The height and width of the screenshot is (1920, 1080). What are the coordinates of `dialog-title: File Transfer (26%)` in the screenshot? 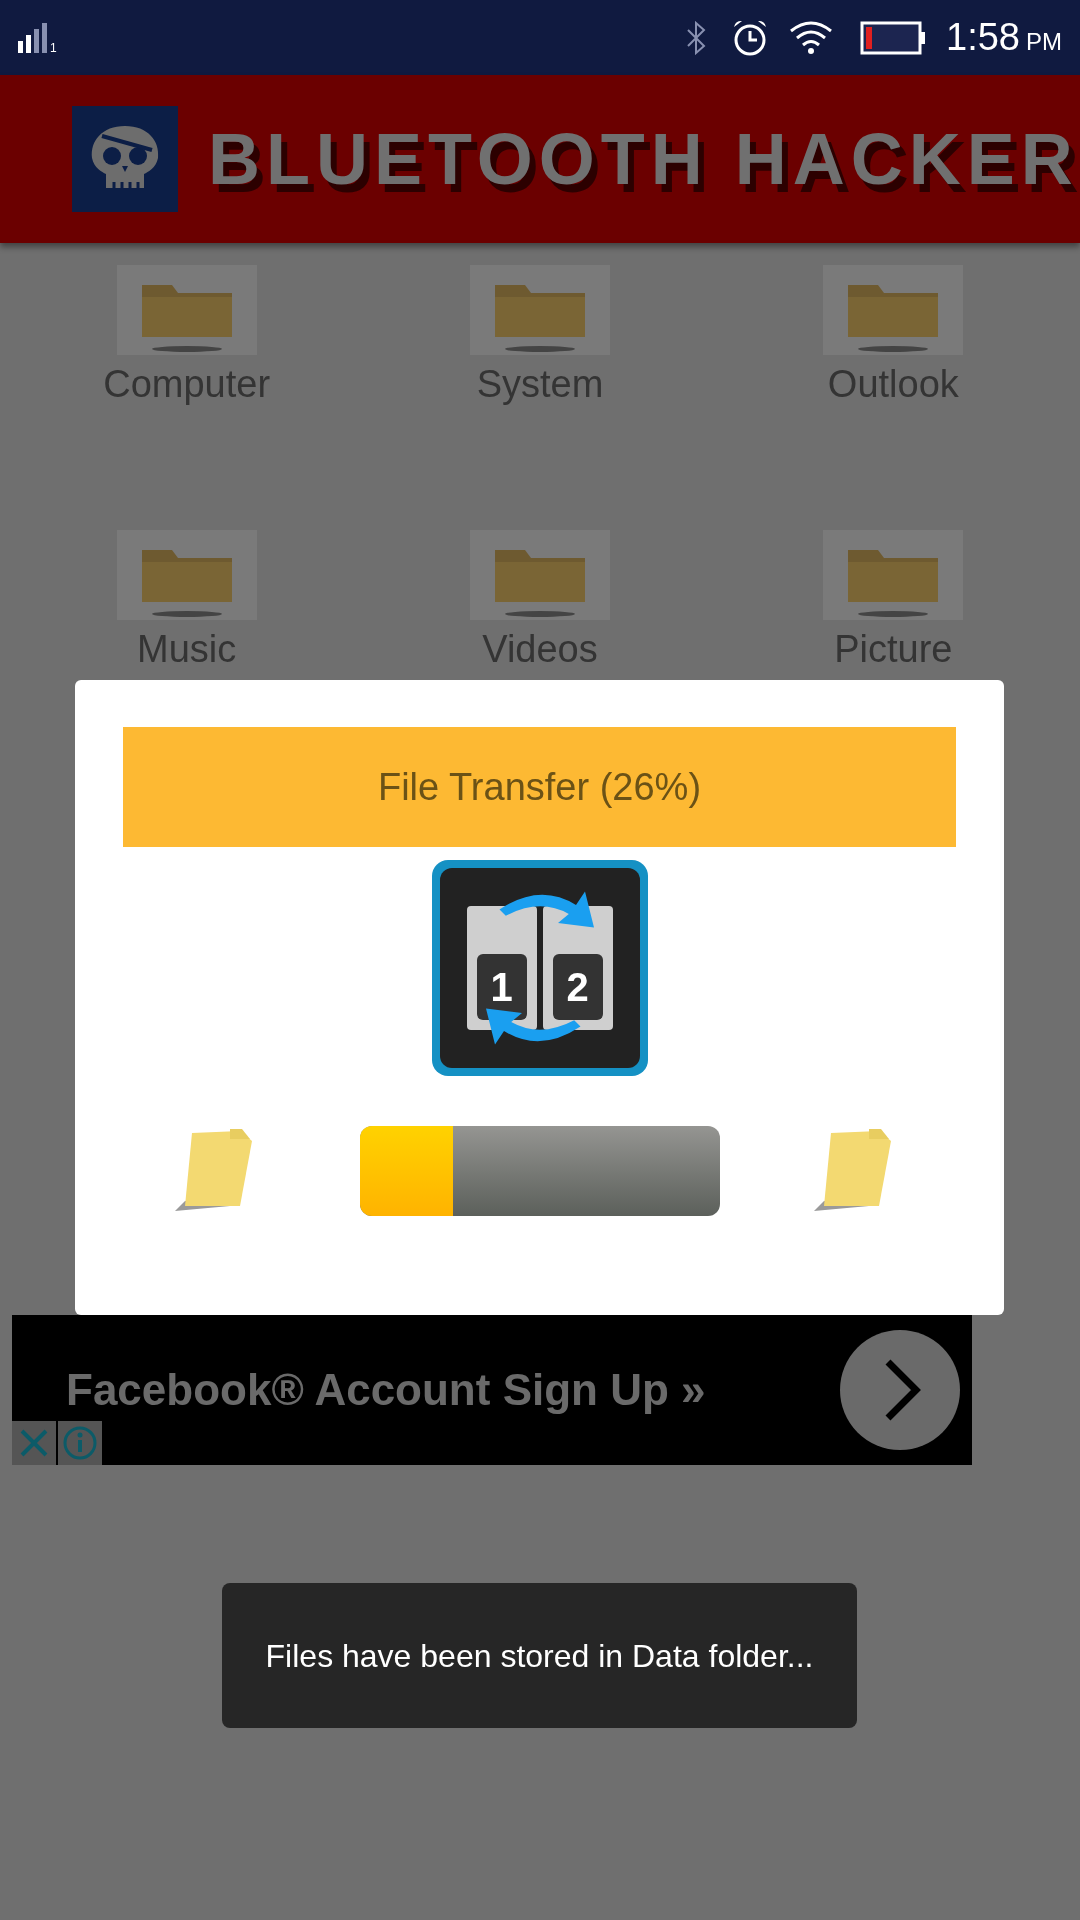 It's located at (539, 787).